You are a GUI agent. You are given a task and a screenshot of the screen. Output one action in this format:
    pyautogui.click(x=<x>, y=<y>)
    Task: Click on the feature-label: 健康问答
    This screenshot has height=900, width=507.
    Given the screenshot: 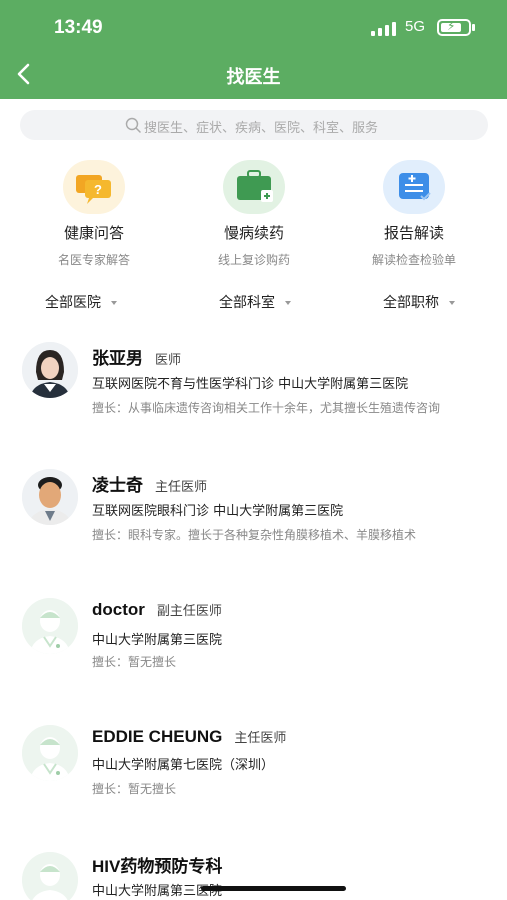 What is the action you would take?
    pyautogui.click(x=93, y=233)
    